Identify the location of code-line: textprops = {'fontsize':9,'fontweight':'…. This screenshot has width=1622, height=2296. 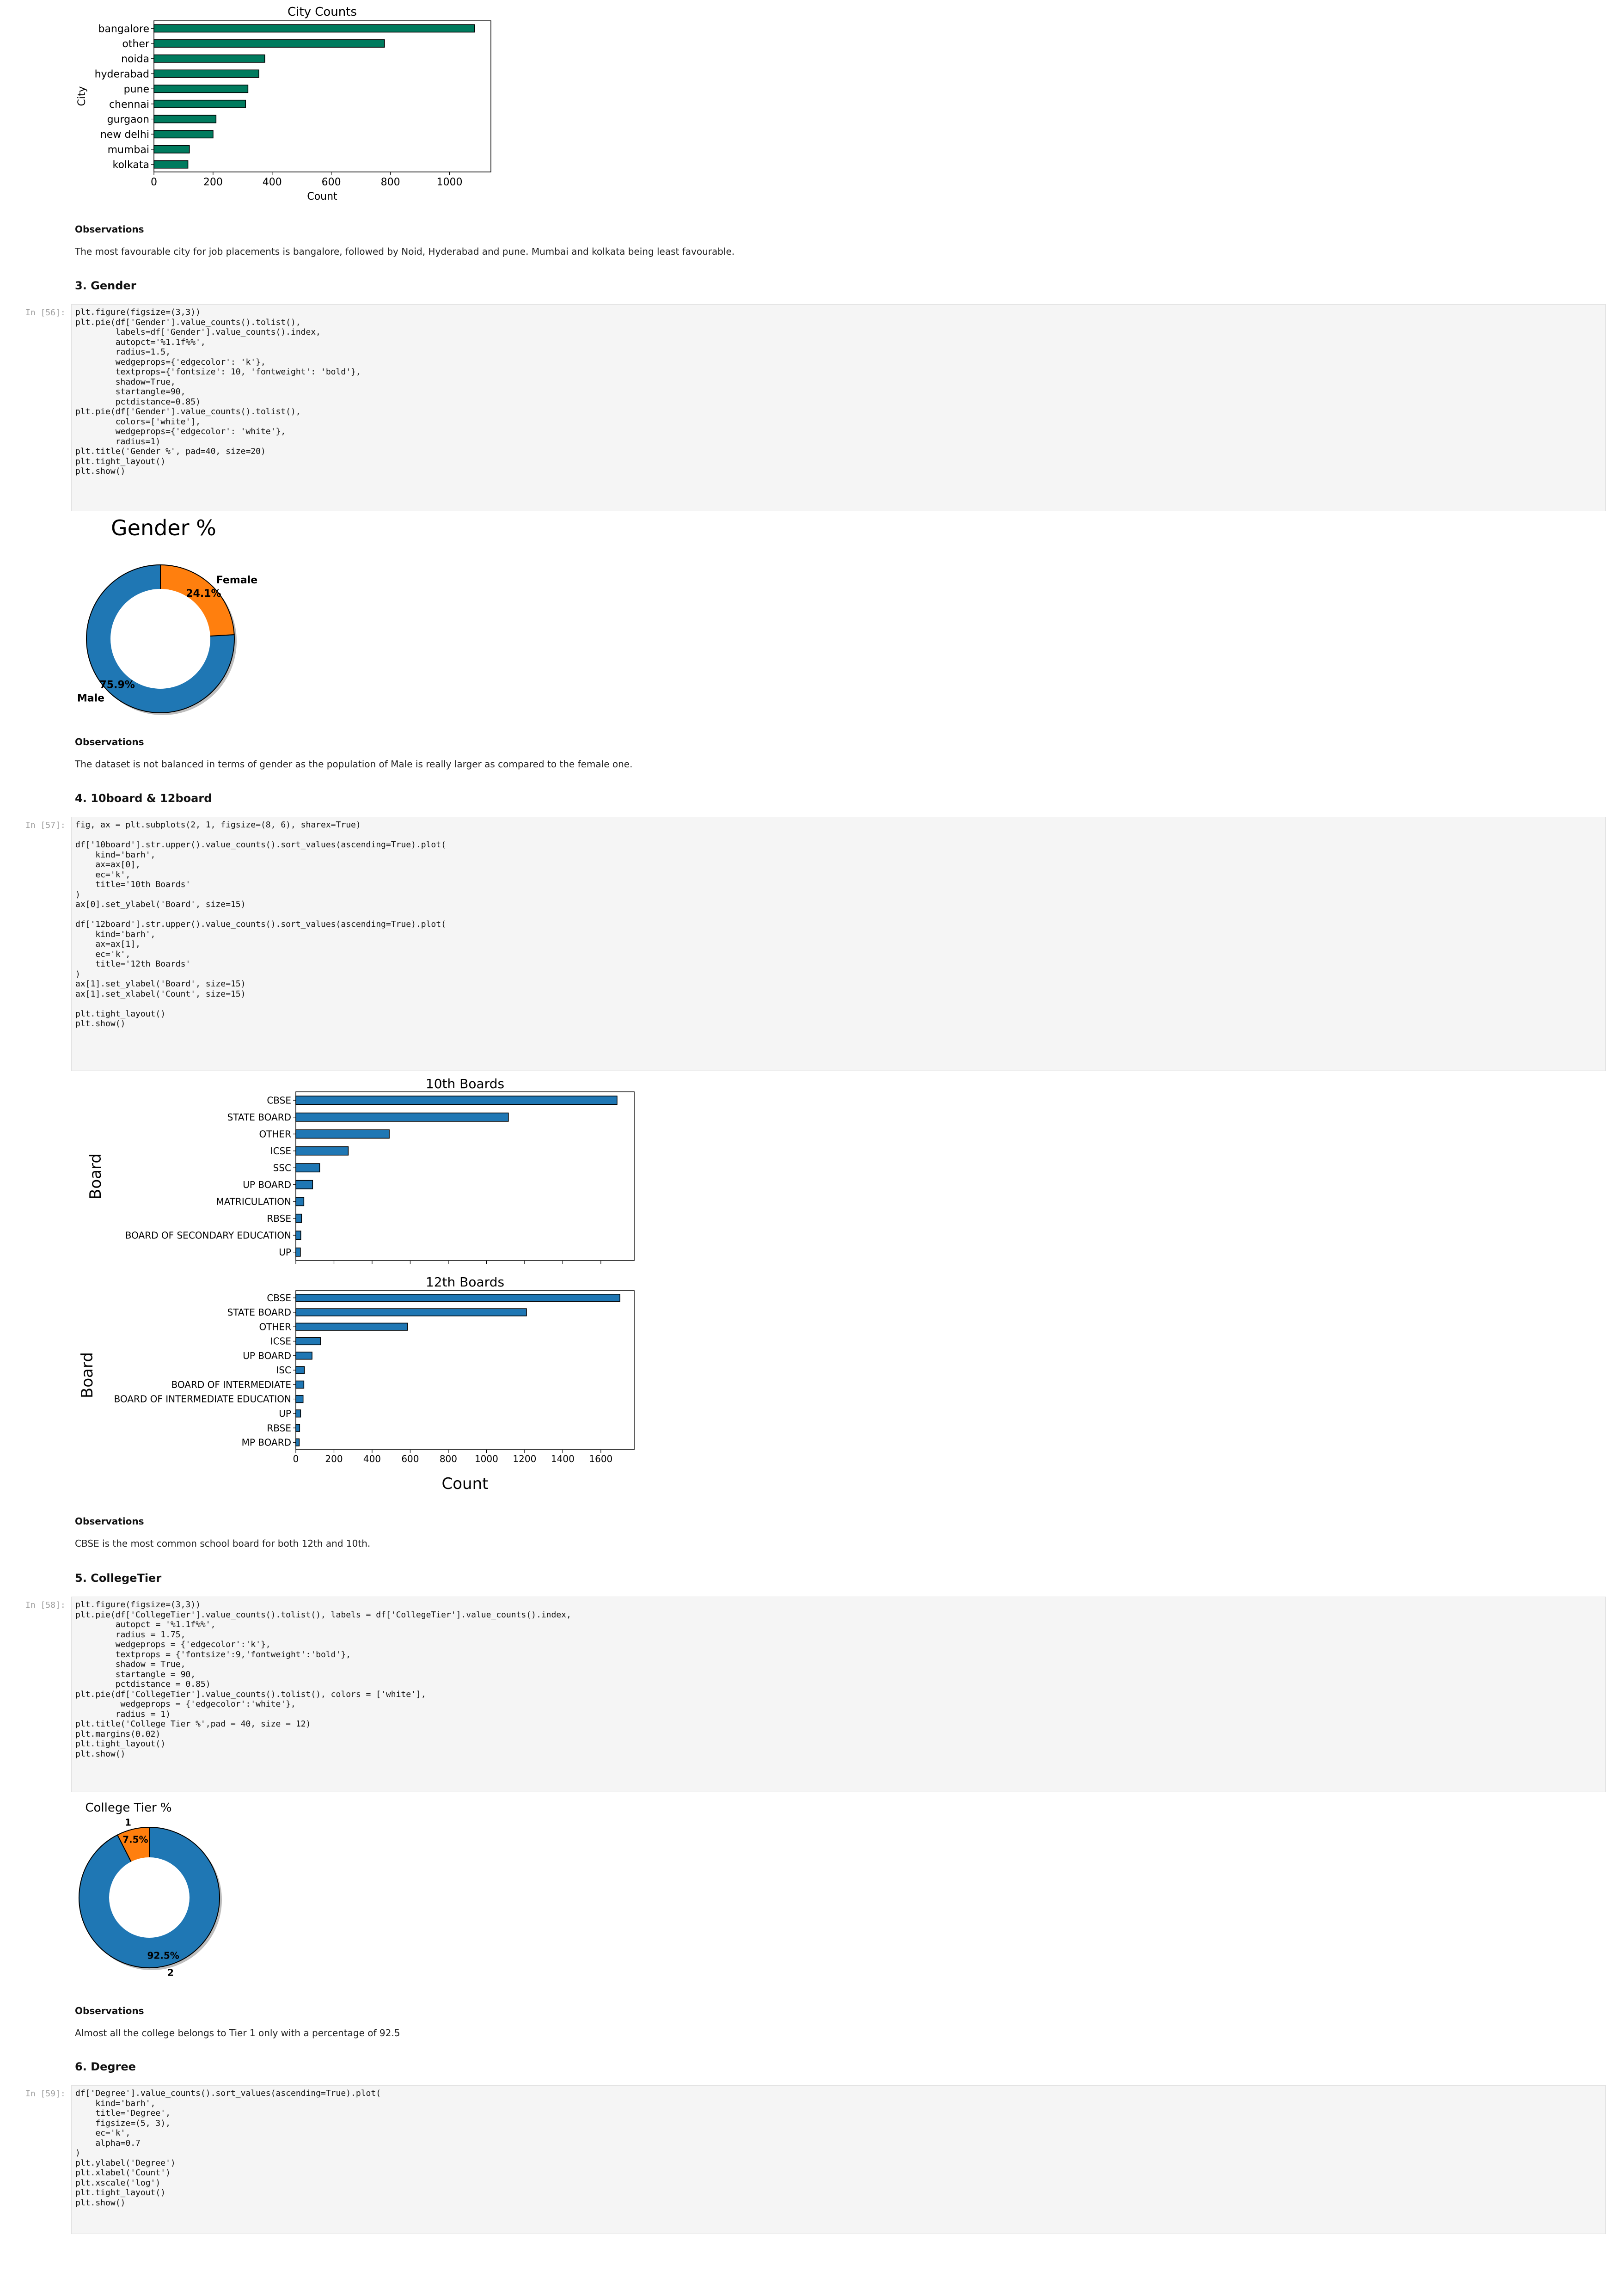
(213, 1654).